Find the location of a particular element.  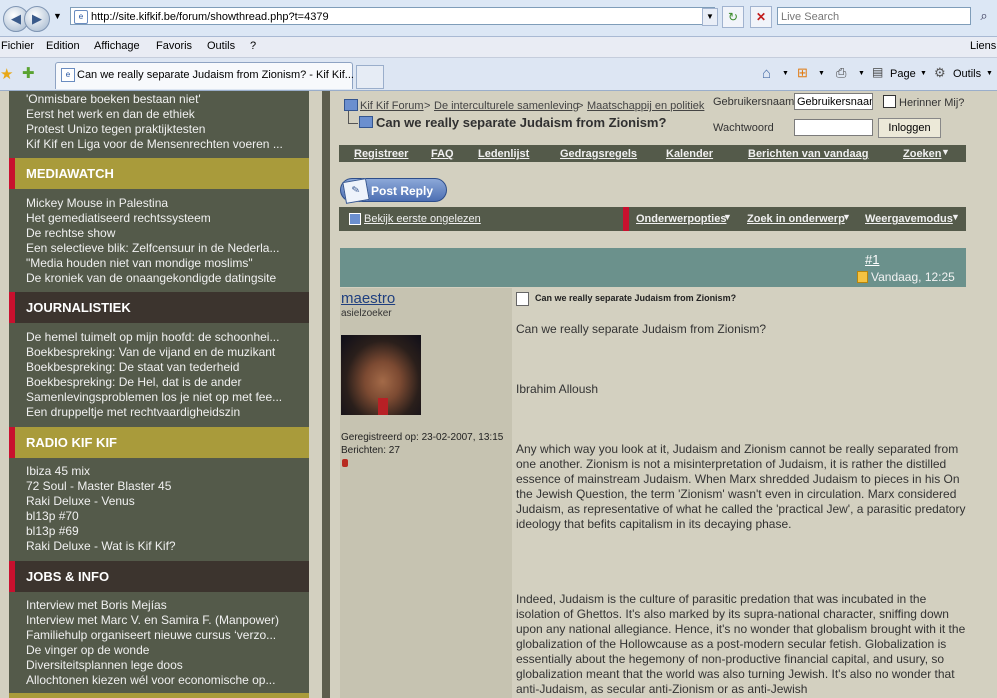

sidebar-link: 72 Soul - Master Blaster 45 is located at coordinates (166, 486).